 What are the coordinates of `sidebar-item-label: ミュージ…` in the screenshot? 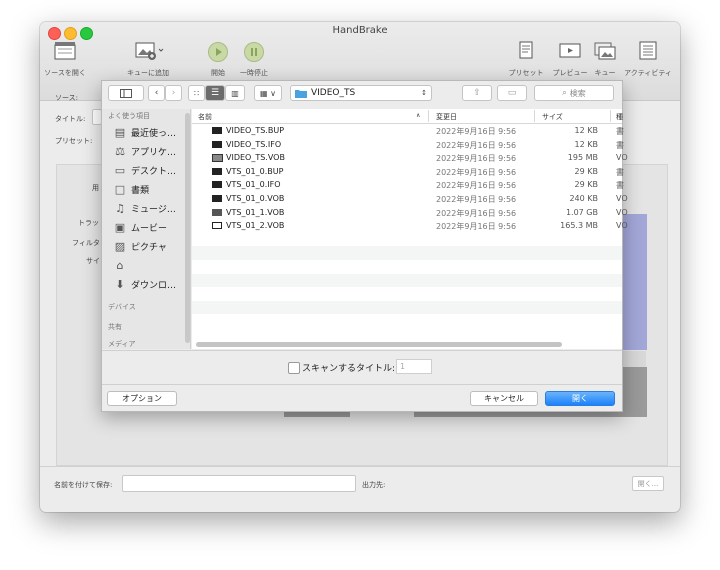 It's located at (153, 210).